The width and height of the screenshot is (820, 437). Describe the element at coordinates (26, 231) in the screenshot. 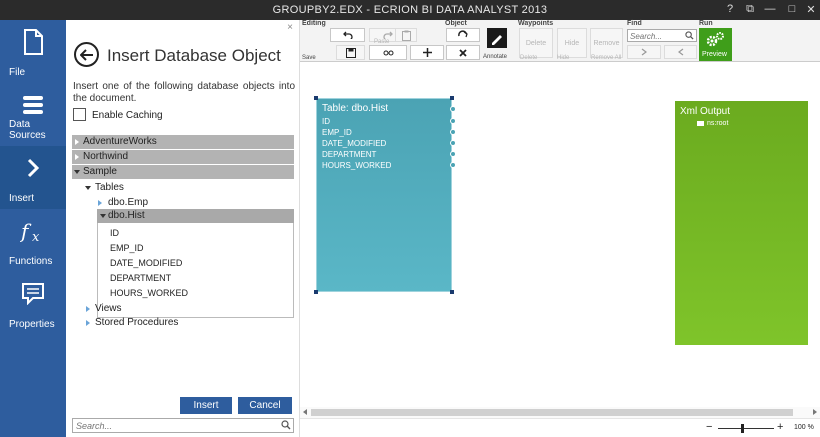

I see `svg-text: f` at that location.